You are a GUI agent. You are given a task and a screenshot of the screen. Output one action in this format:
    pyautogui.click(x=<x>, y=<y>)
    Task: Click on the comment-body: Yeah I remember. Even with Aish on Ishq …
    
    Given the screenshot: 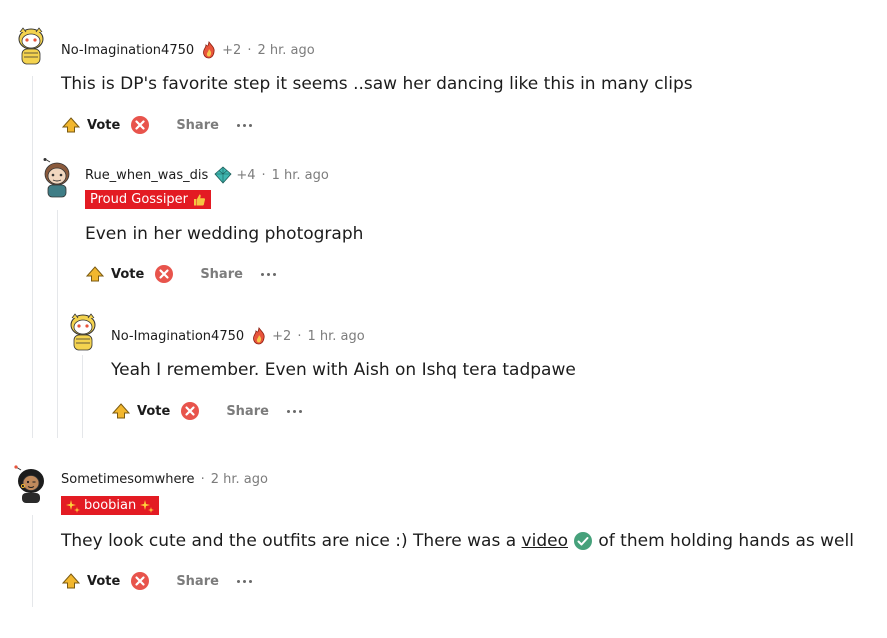 What is the action you would take?
    pyautogui.click(x=343, y=370)
    